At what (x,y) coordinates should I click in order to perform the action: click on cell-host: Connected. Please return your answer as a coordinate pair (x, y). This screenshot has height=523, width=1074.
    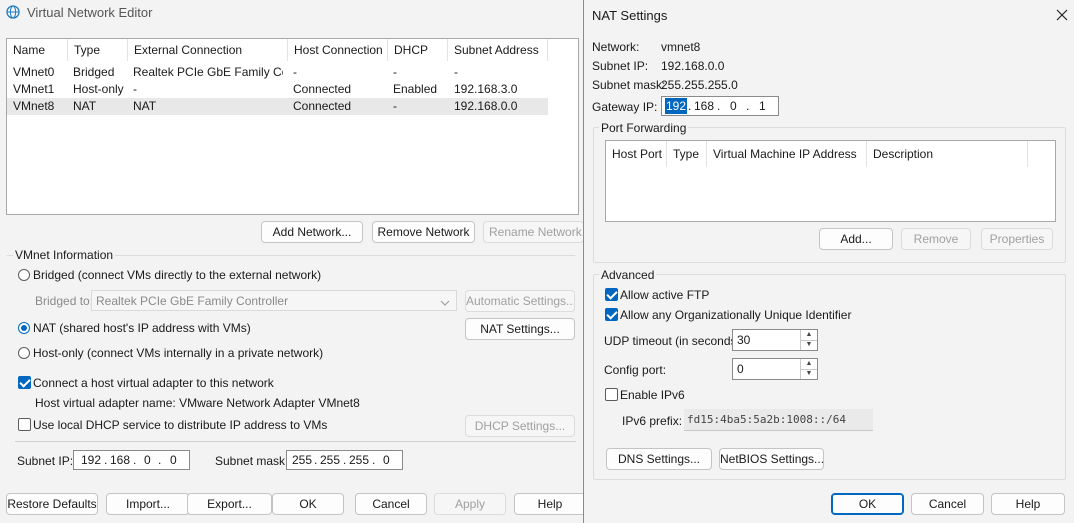
    Looking at the image, I should click on (322, 89).